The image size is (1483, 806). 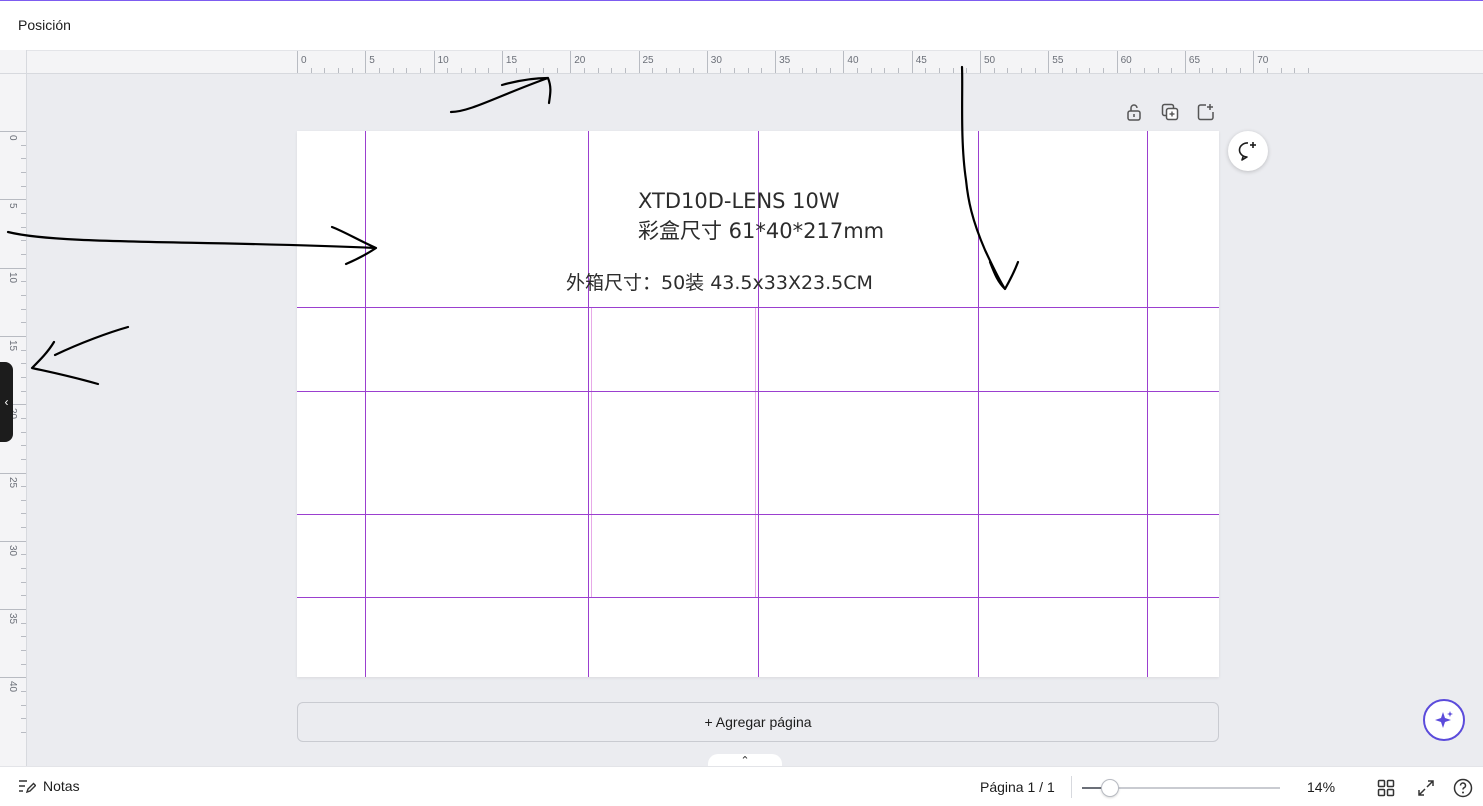 I want to click on lock-icon, so click(x=1134, y=112).